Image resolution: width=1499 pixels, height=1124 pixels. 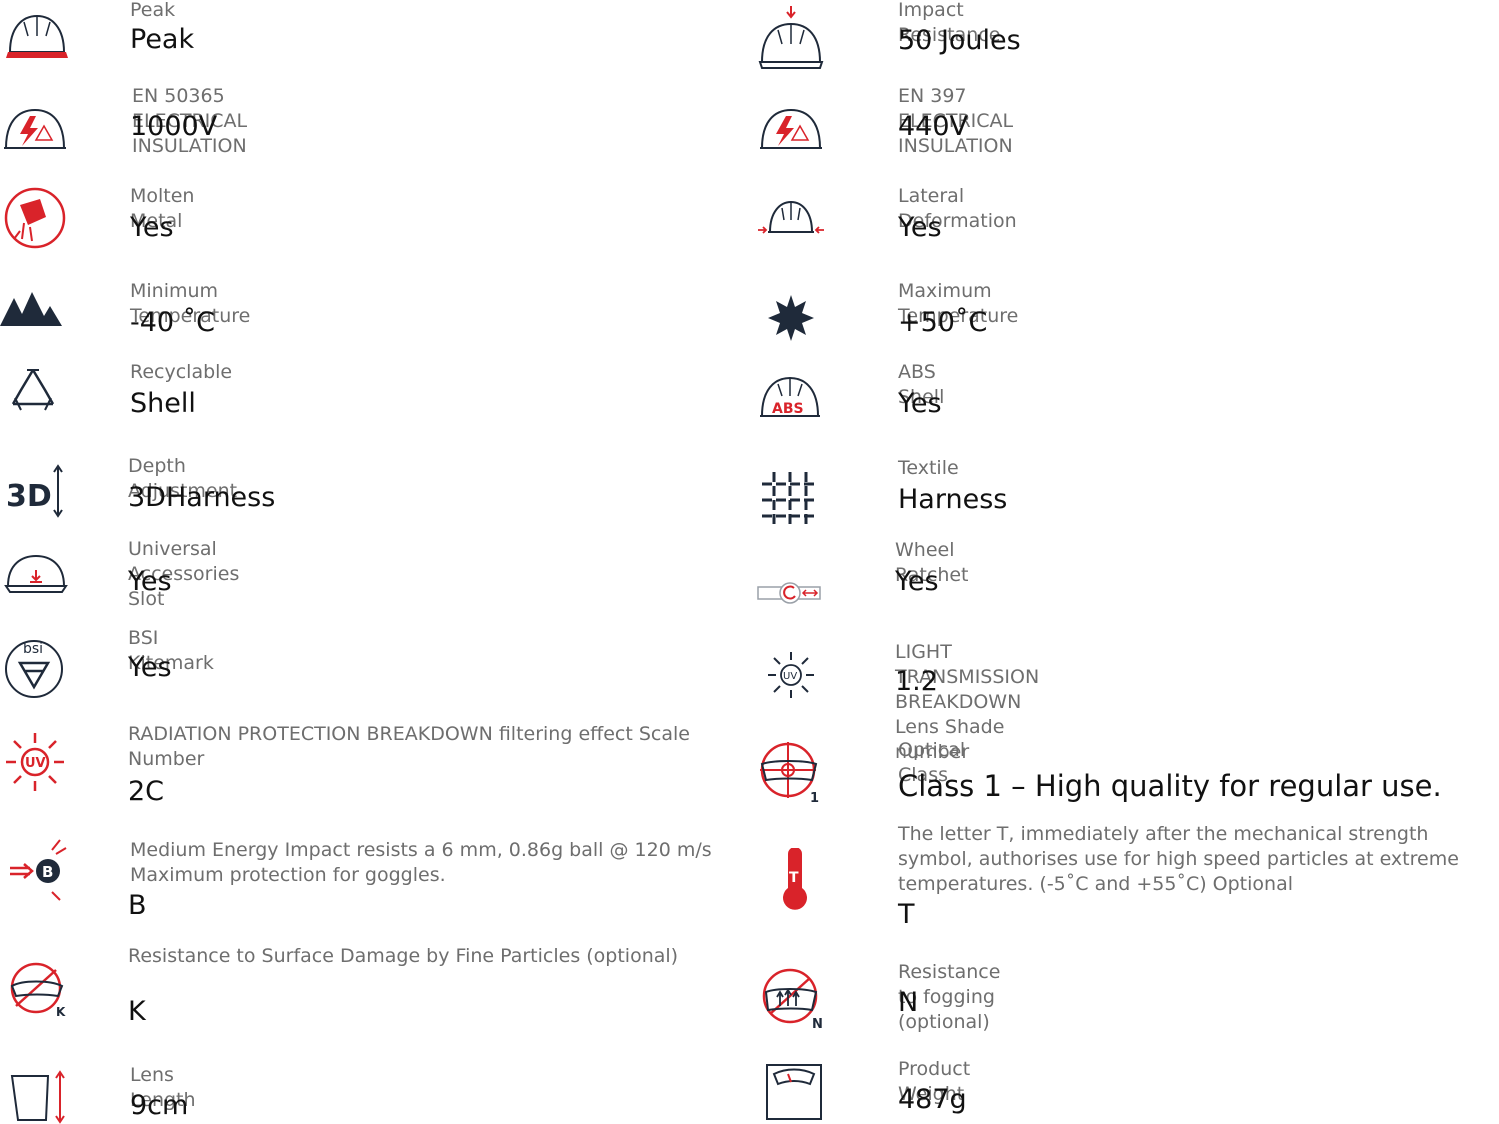 I want to click on surface-damage-k-icon: K, so click(x=38, y=990).